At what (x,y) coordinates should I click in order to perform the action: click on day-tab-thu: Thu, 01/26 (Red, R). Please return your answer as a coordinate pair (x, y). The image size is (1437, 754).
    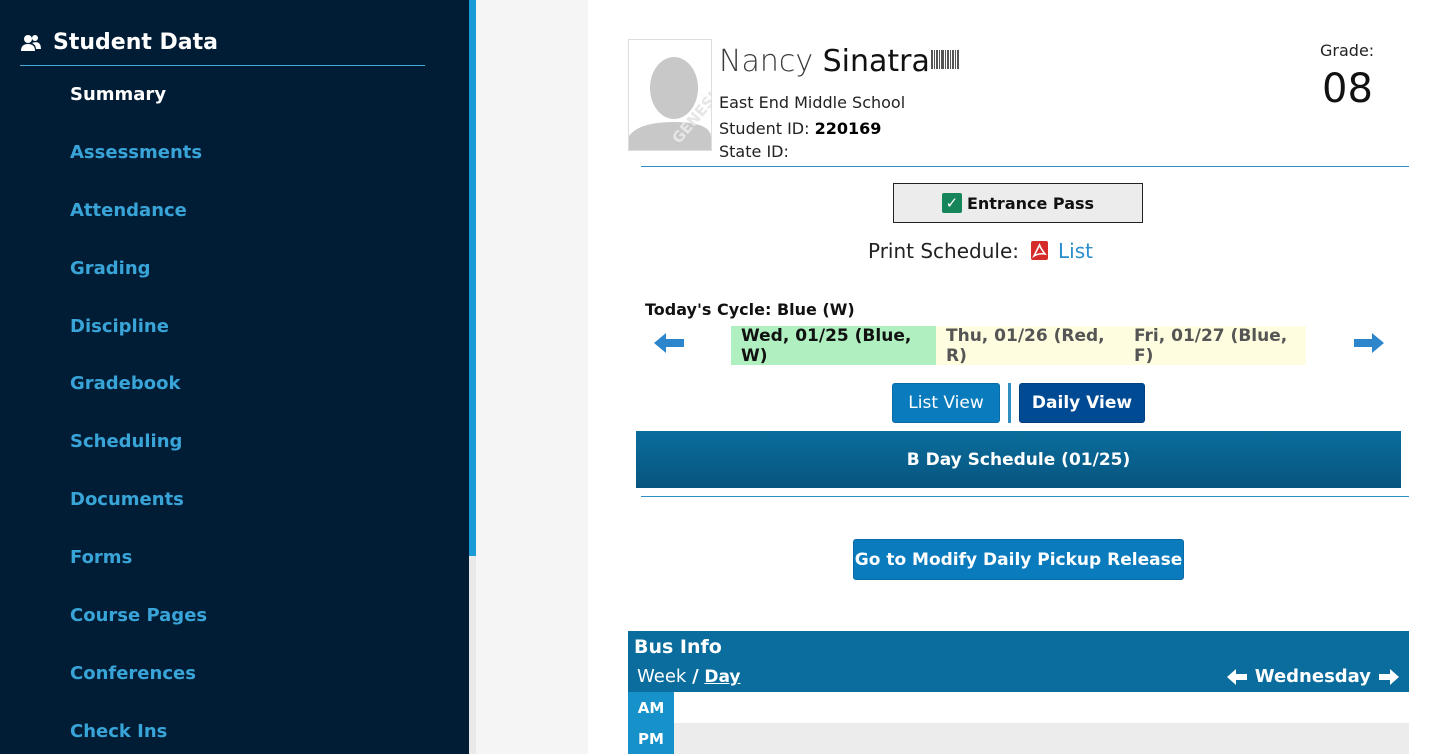
    Looking at the image, I should click on (1030, 346).